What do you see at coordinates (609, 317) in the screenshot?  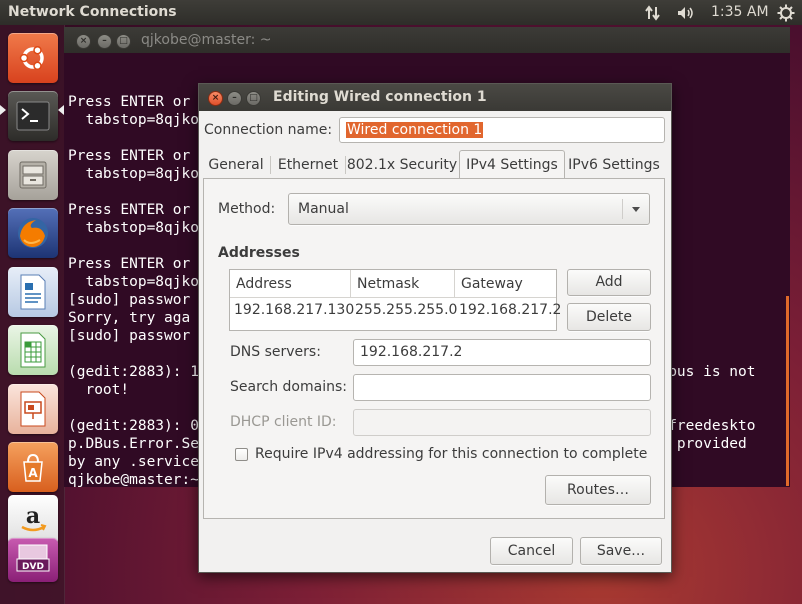 I see `delete-button: Delete` at bounding box center [609, 317].